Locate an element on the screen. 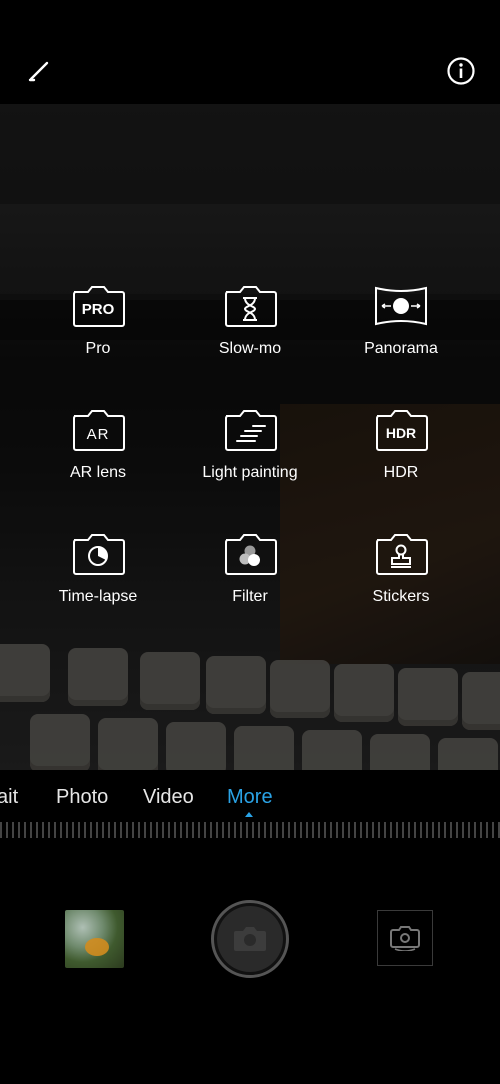 This screenshot has width=500, height=1084. mode-selector-bar: ait Photo Video More is located at coordinates (250, 810).